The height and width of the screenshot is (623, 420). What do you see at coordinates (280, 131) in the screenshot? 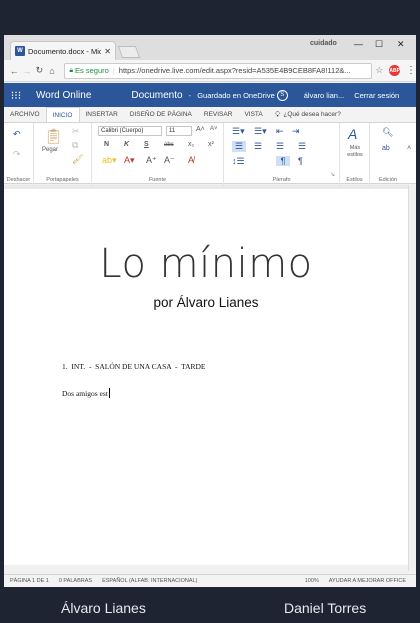
I see `decrease-indent-icon: ⇤` at bounding box center [280, 131].